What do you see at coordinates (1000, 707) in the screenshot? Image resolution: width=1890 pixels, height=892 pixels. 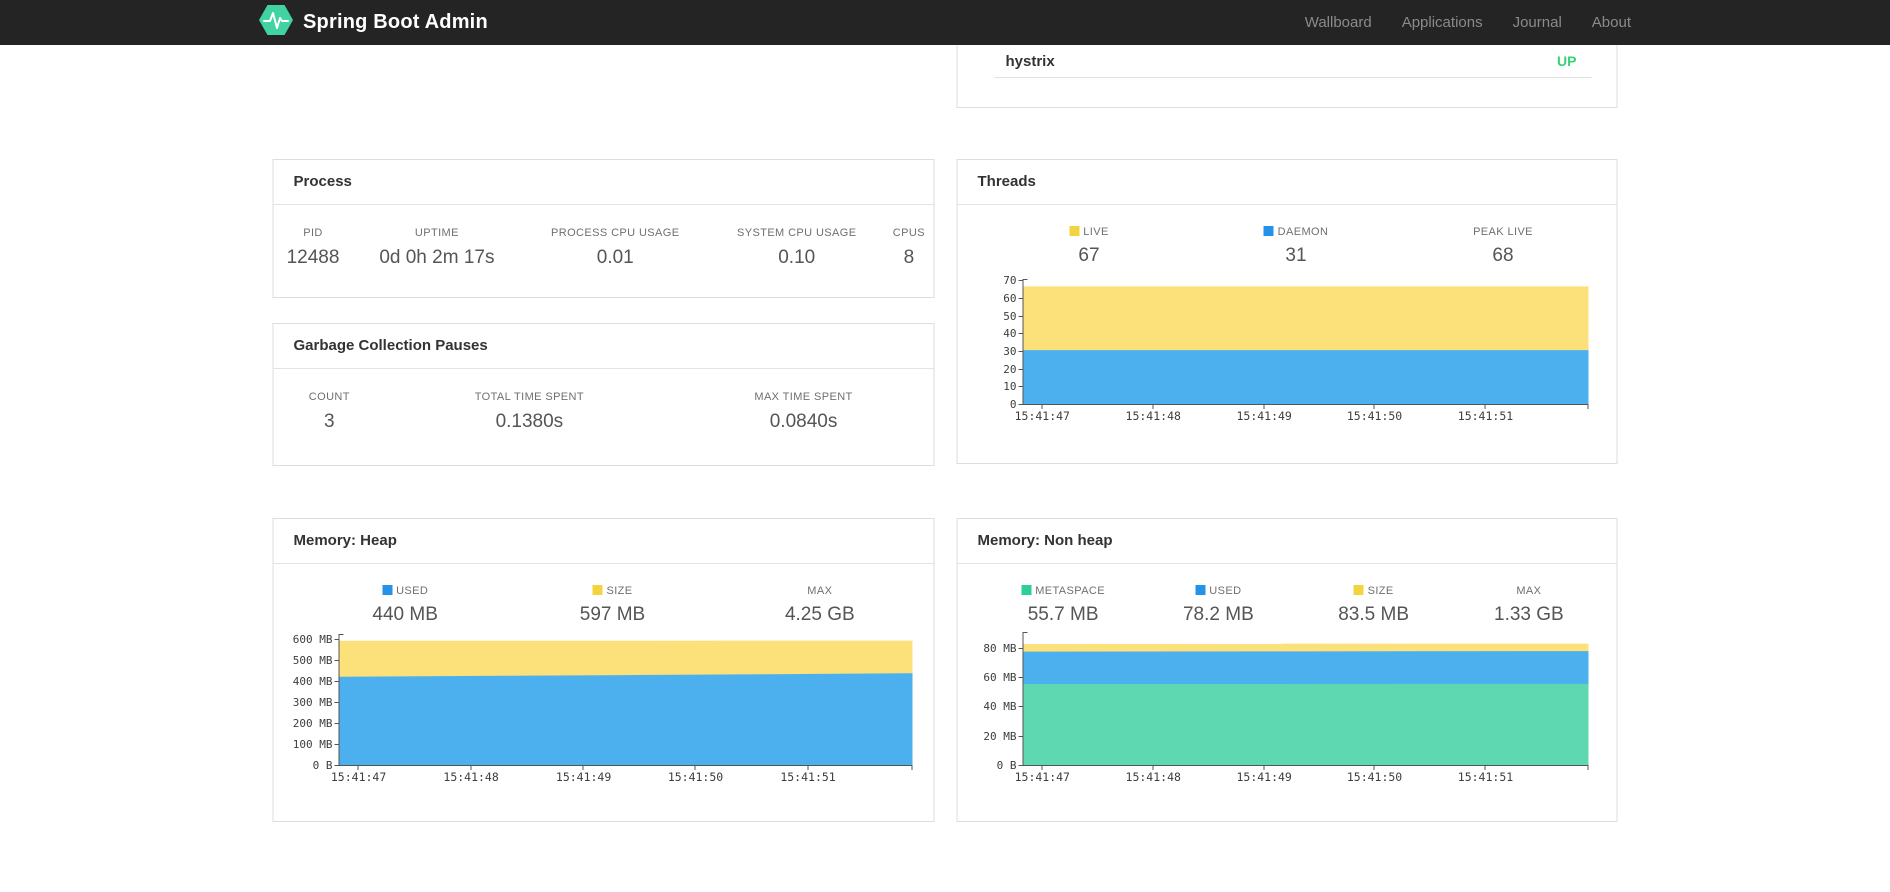 I see `y-tick-label: 40 MB` at bounding box center [1000, 707].